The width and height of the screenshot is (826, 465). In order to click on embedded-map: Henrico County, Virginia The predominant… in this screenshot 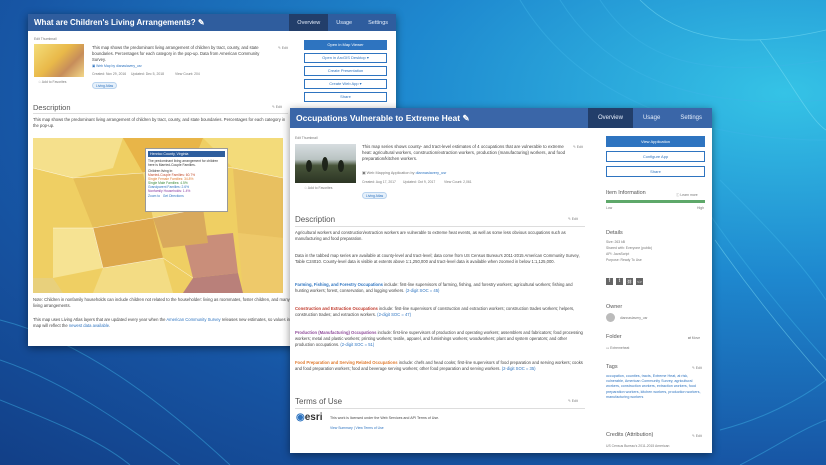, I will do `click(158, 215)`.